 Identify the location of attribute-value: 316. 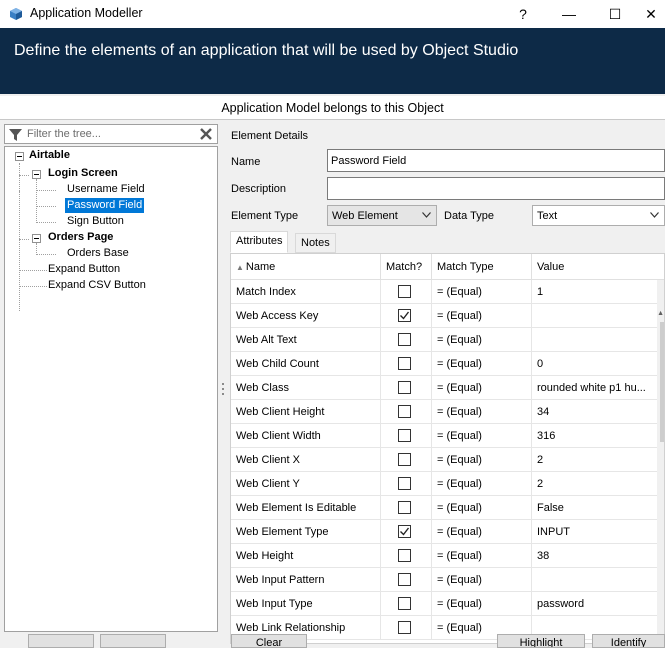
(595, 436).